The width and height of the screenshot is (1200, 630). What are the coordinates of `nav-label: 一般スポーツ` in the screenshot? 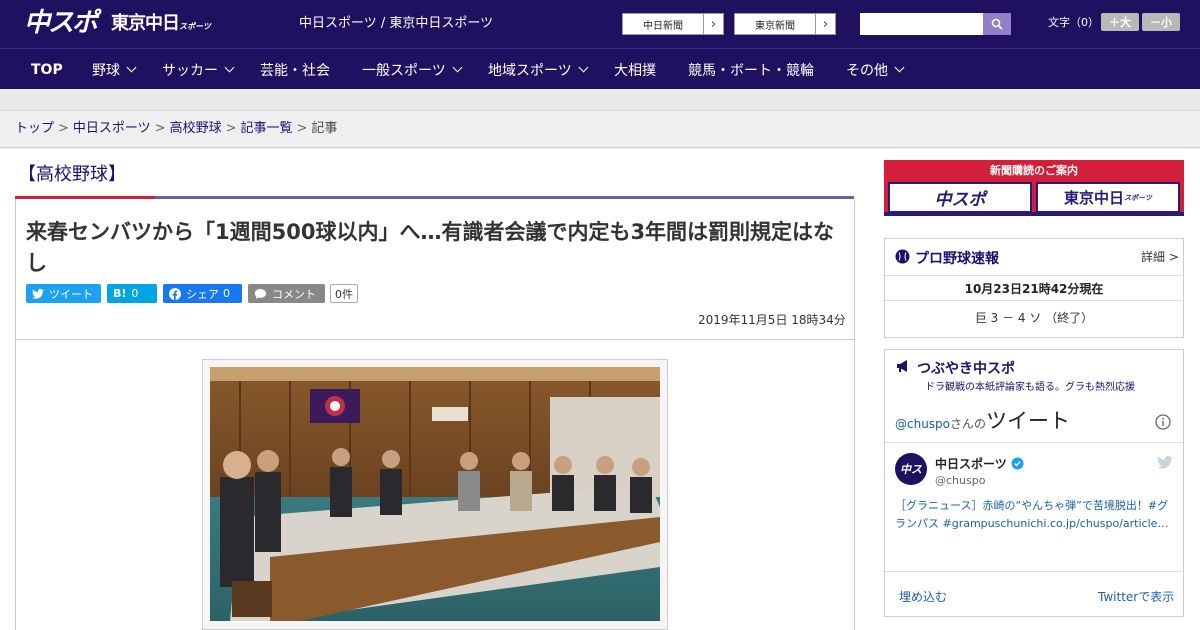 It's located at (404, 70).